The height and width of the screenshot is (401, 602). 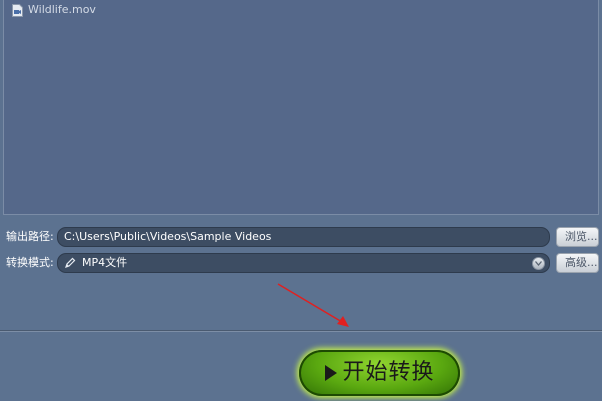 I want to click on chevron-down-icon, so click(x=538, y=263).